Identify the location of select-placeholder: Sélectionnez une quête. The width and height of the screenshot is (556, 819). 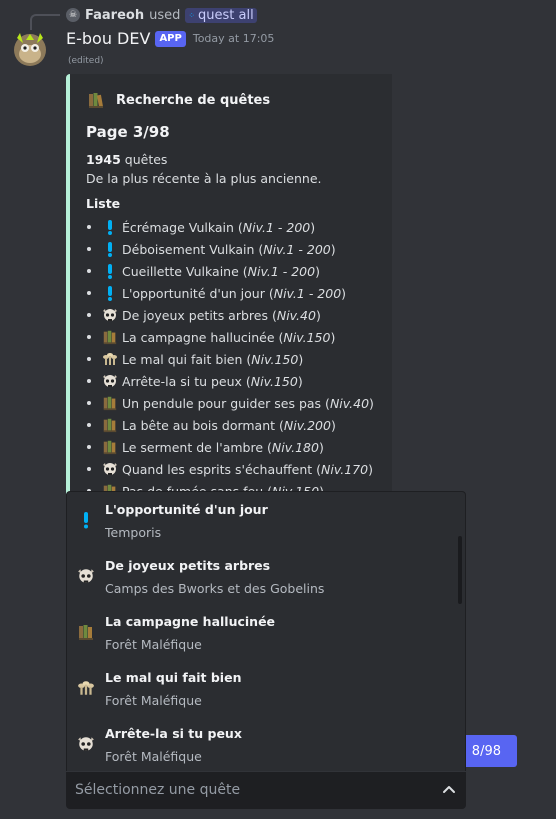
(158, 790).